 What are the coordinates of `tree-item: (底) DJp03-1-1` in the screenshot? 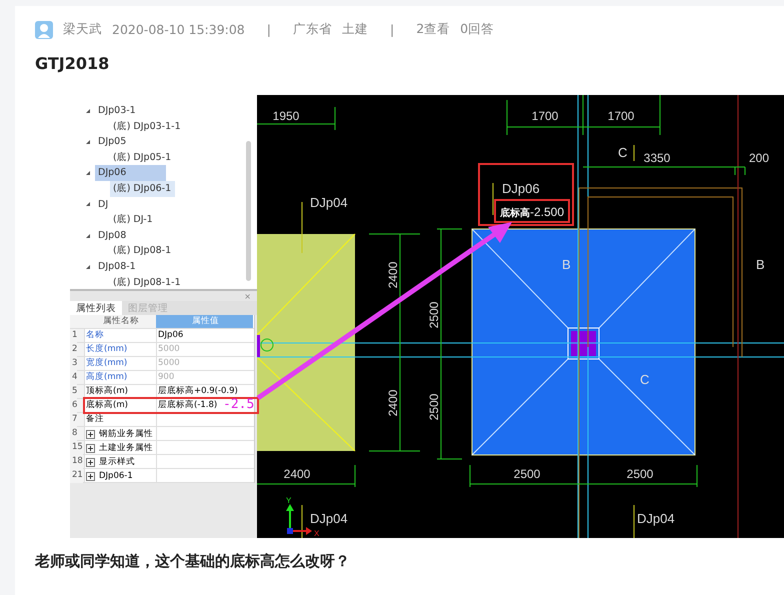 It's located at (147, 126).